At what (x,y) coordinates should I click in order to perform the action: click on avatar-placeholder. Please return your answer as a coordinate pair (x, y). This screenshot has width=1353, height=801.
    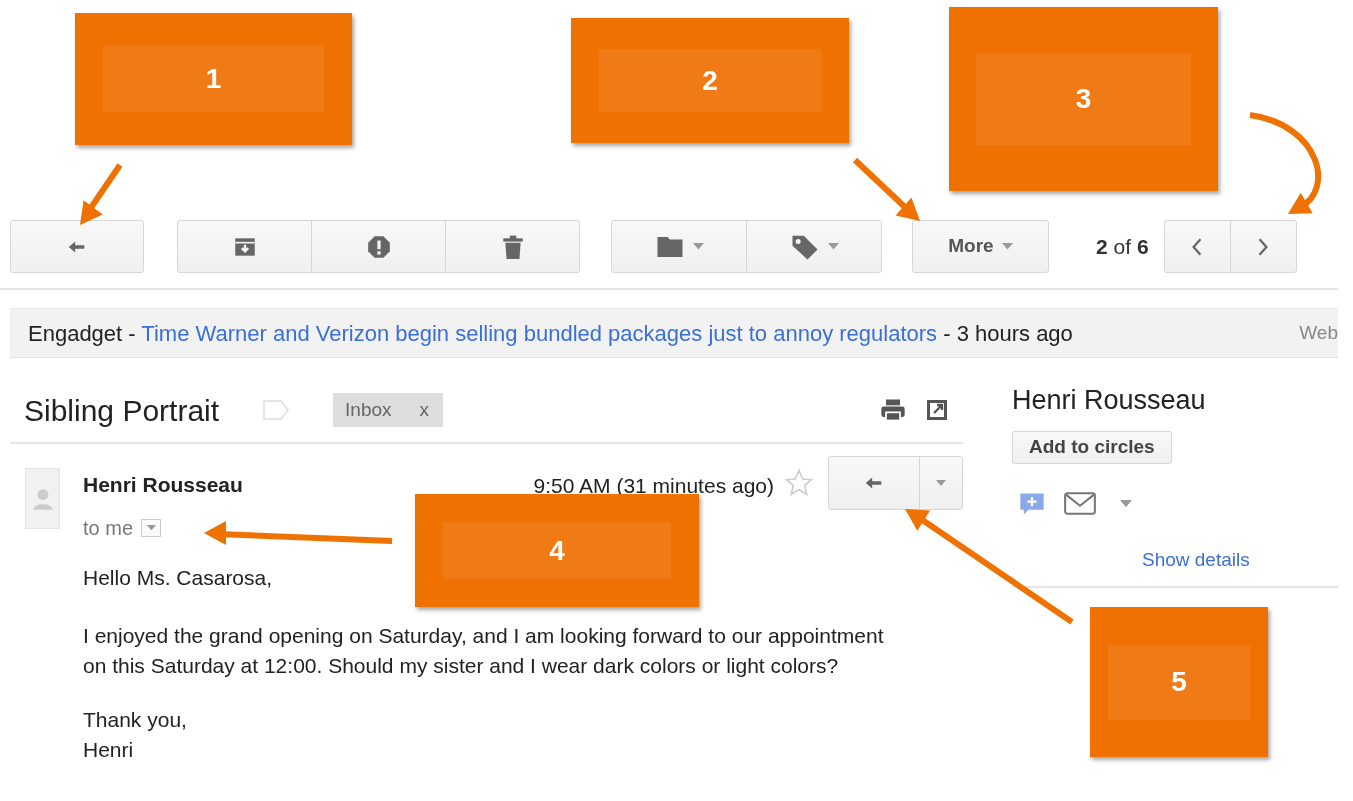
    Looking at the image, I should click on (42, 498).